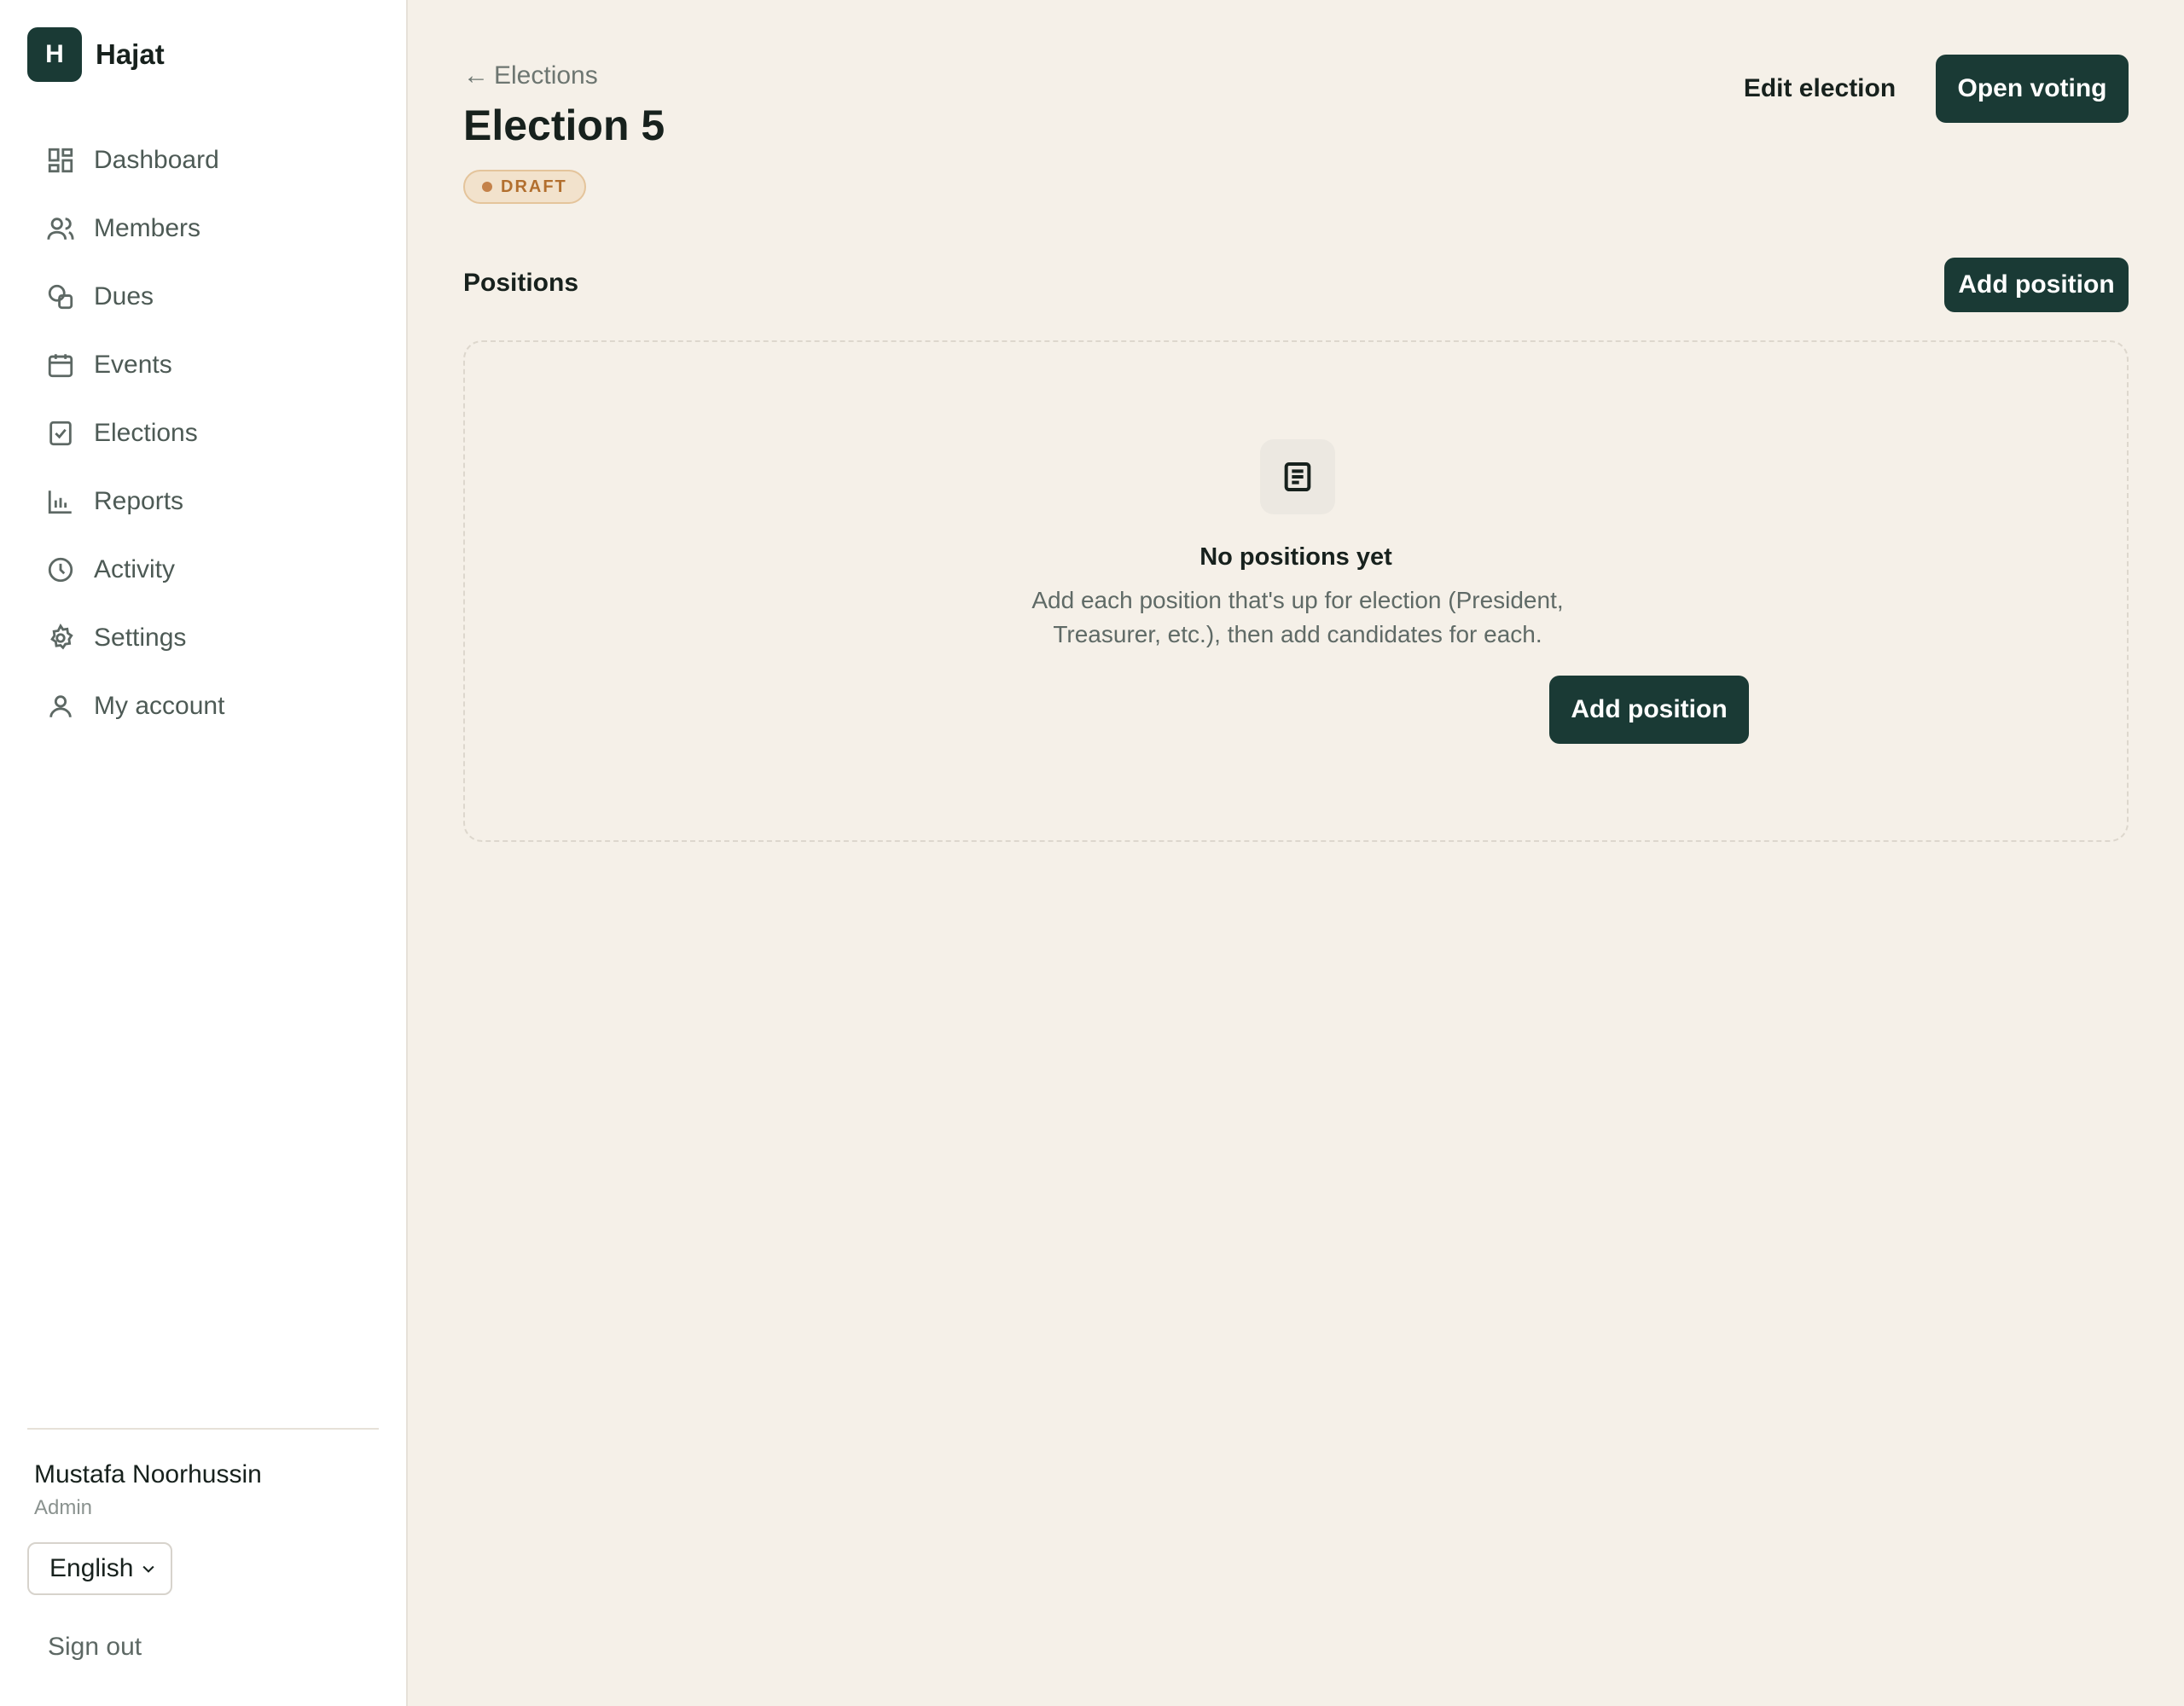 The height and width of the screenshot is (1706, 2184). I want to click on members-icon, so click(61, 229).